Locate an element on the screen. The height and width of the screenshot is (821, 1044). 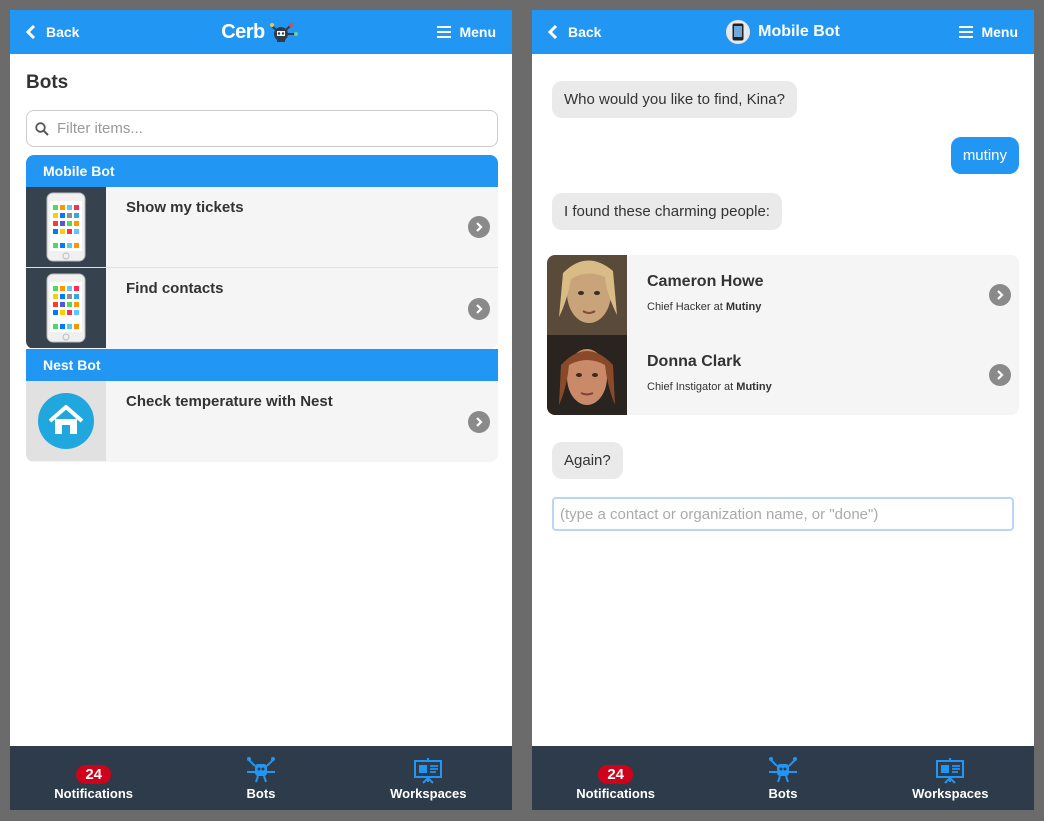
contact-name: Donna Clark is located at coordinates (694, 361).